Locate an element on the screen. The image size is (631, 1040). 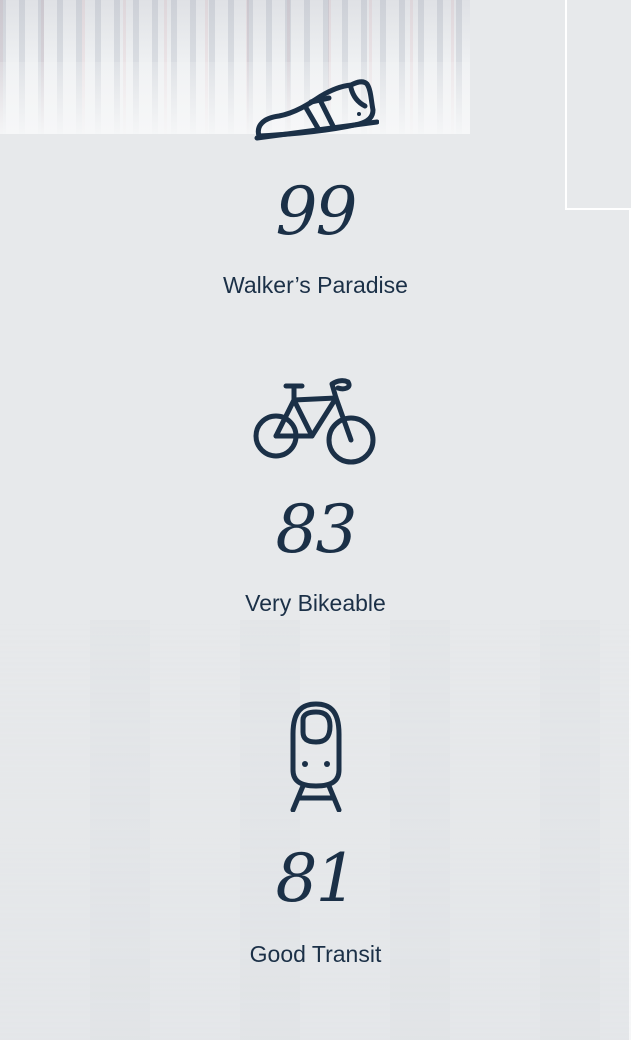
transit-score-label: Good Transit is located at coordinates (315, 954).